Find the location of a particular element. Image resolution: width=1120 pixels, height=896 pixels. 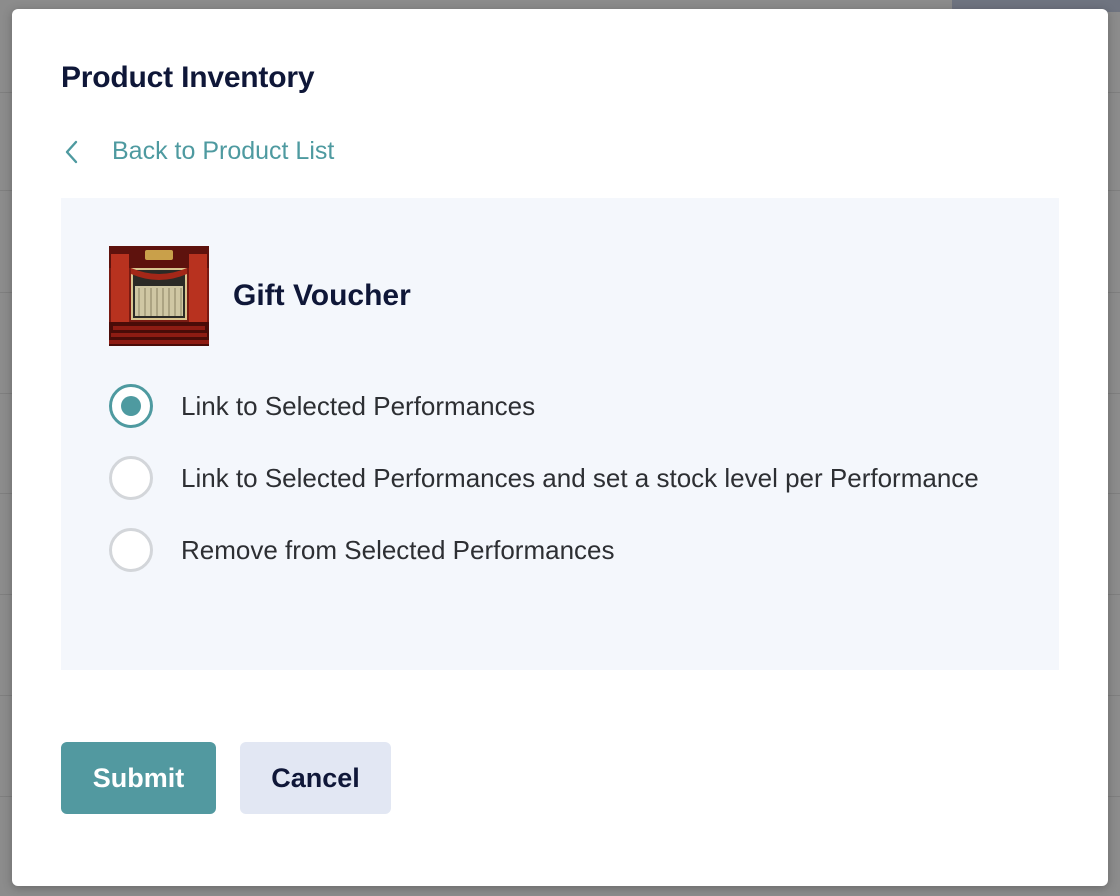

submit-button: Submit is located at coordinates (138, 778).